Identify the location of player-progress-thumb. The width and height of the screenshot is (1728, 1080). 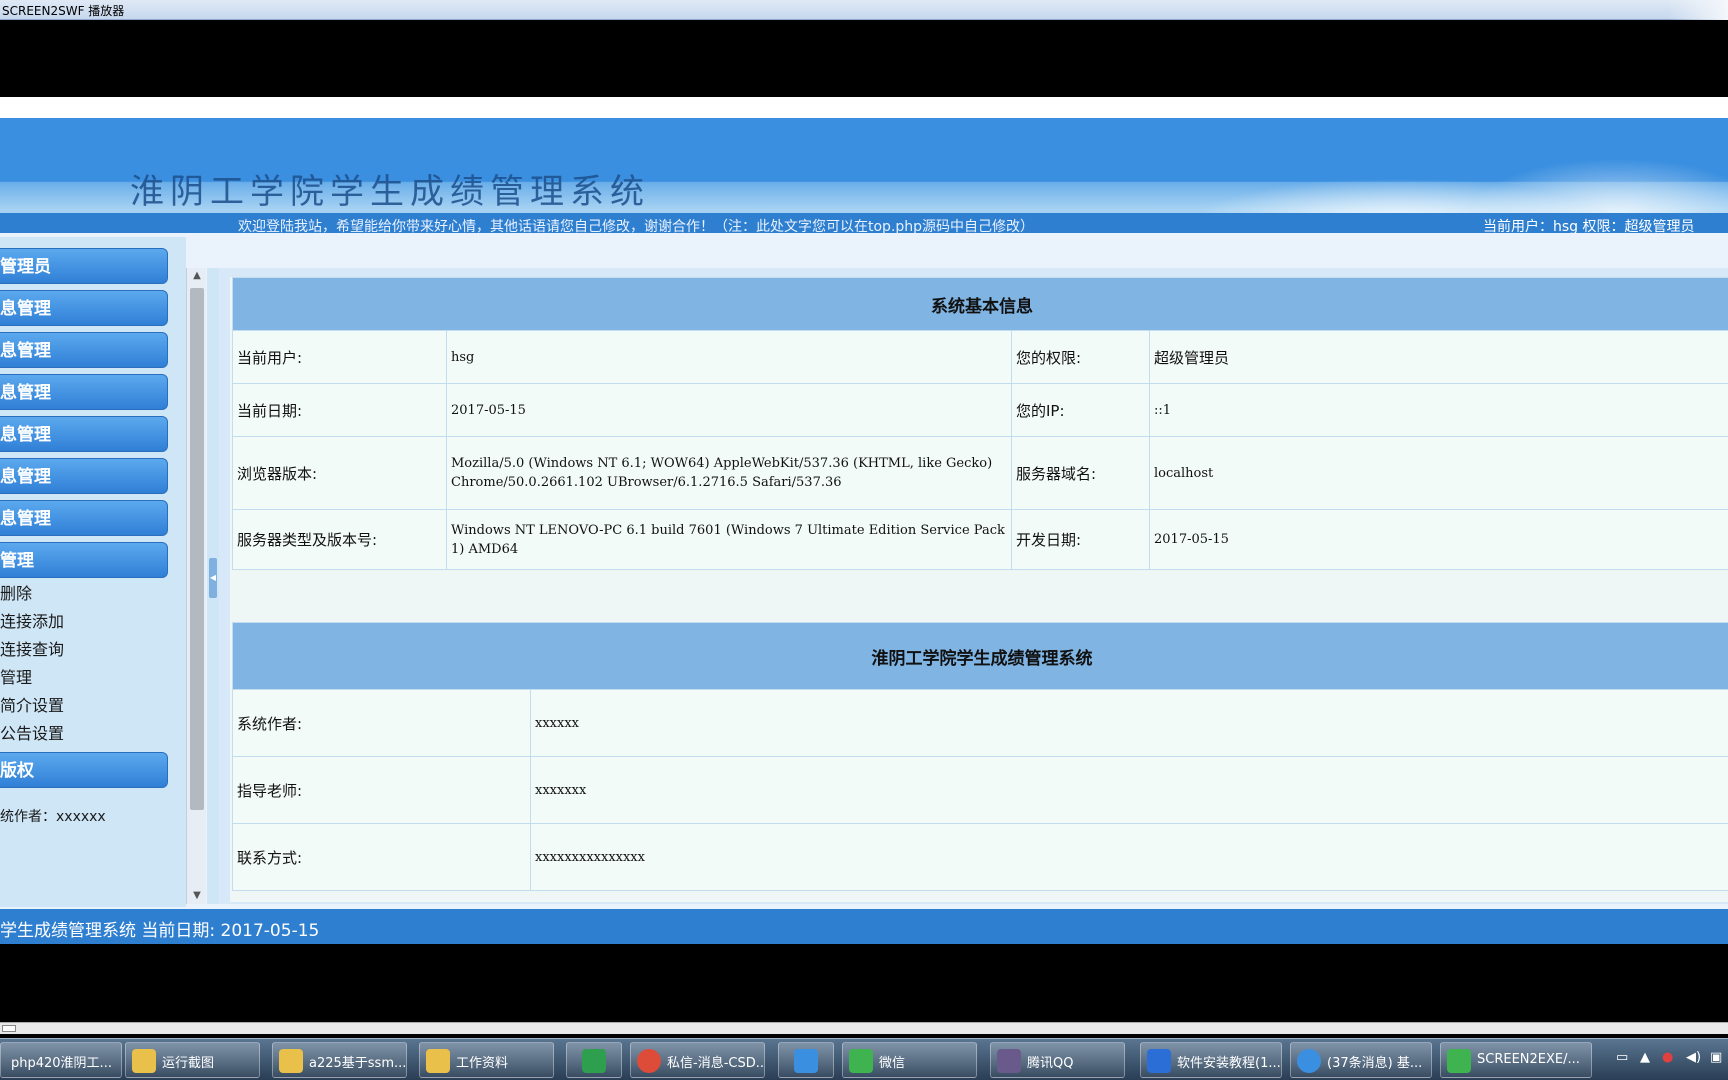
(9, 1028).